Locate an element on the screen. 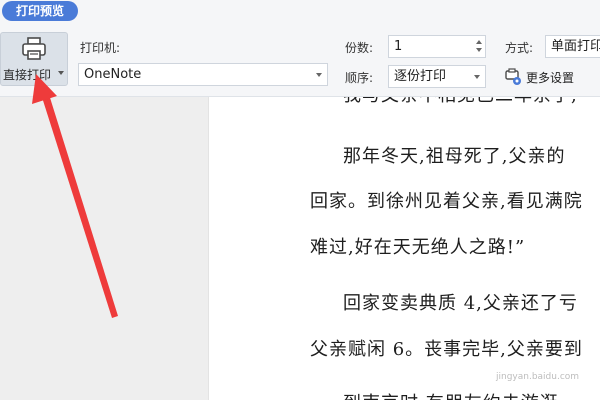 The width and height of the screenshot is (600, 400). mode-select: 单面打印 is located at coordinates (572, 46).